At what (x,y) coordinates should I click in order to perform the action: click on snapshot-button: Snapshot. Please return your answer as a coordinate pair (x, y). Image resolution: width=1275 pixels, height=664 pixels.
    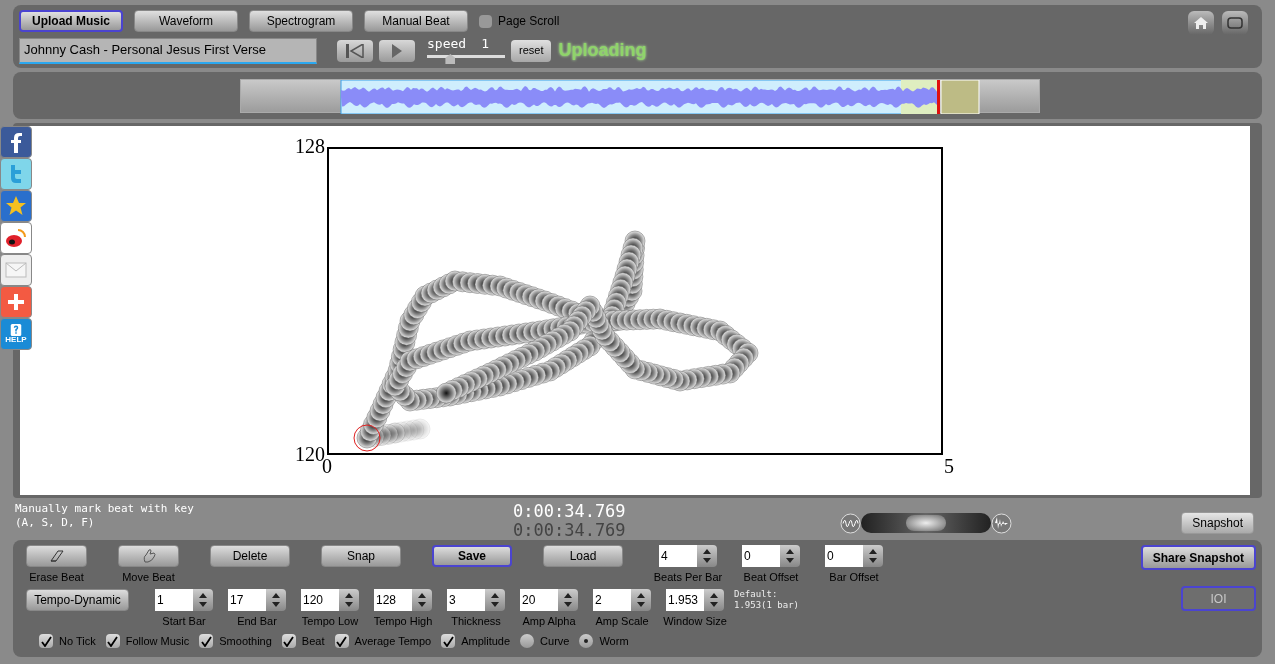
    Looking at the image, I should click on (1217, 523).